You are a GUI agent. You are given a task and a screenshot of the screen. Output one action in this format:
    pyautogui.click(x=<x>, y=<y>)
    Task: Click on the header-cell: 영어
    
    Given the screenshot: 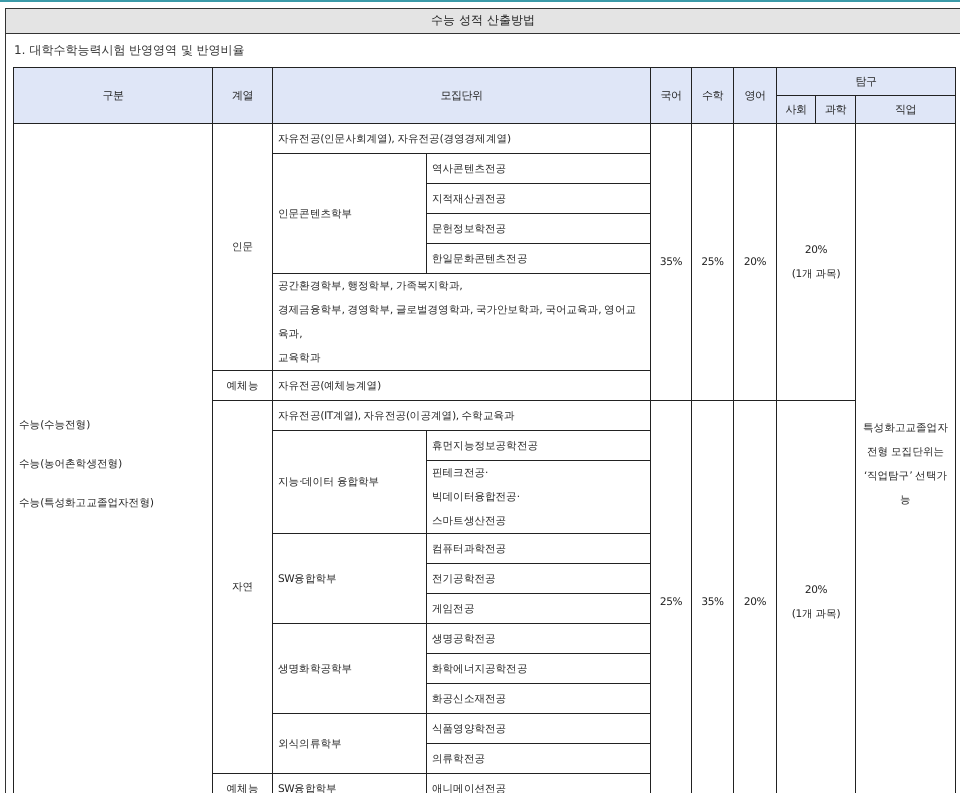 What is the action you would take?
    pyautogui.click(x=755, y=96)
    